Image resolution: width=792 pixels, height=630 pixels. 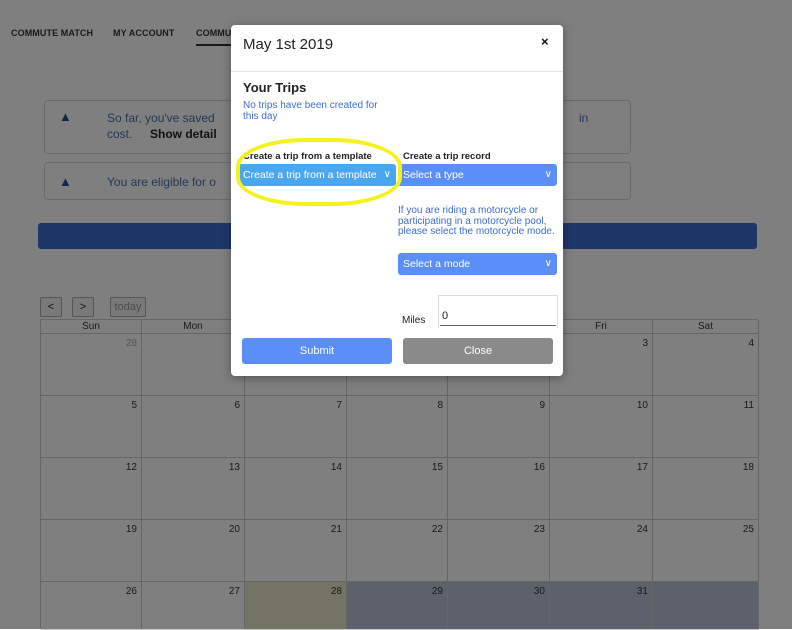 I want to click on modal-divider, so click(x=397, y=71).